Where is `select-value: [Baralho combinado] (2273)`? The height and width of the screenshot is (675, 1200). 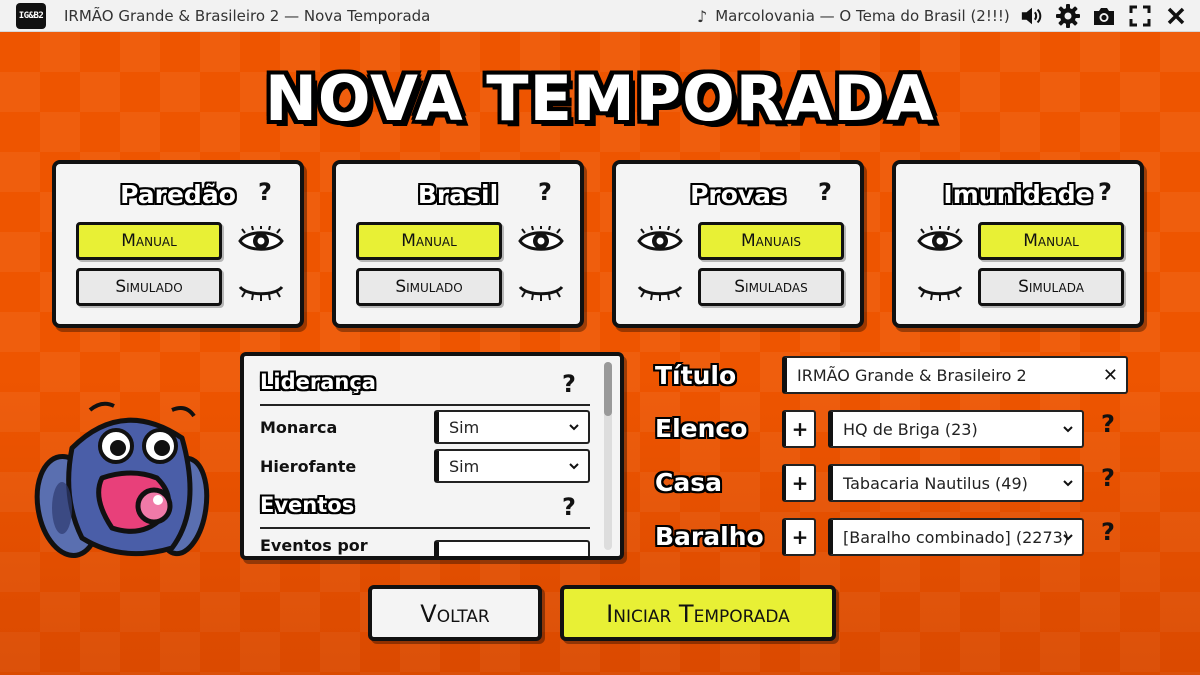 select-value: [Baralho combinado] (2273) is located at coordinates (956, 537).